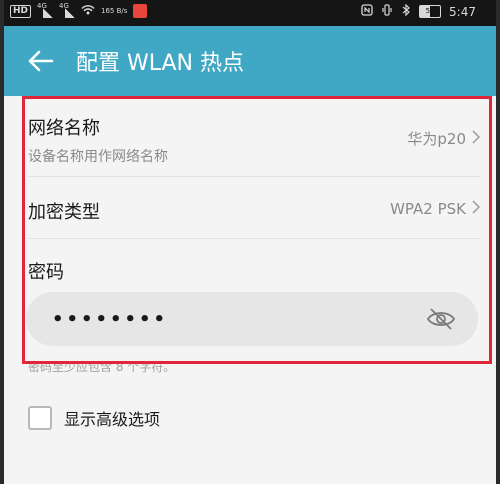 This screenshot has height=484, width=500. I want to click on encryption-row: 加密类型 WPA2 PSK, so click(254, 213).